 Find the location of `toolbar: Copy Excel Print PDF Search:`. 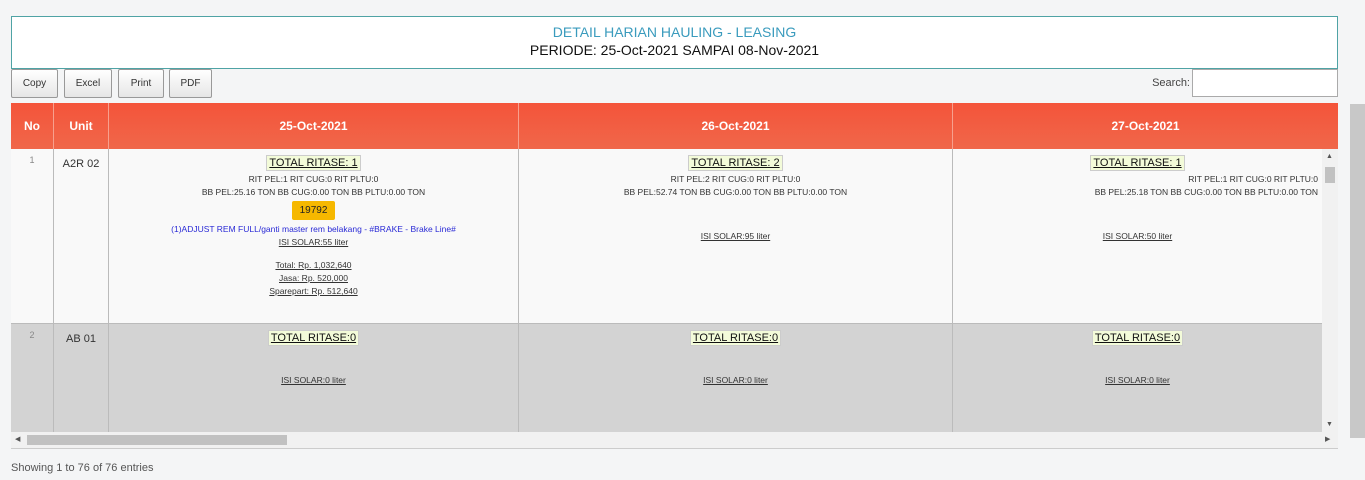

toolbar: Copy Excel Print PDF Search: is located at coordinates (674, 84).